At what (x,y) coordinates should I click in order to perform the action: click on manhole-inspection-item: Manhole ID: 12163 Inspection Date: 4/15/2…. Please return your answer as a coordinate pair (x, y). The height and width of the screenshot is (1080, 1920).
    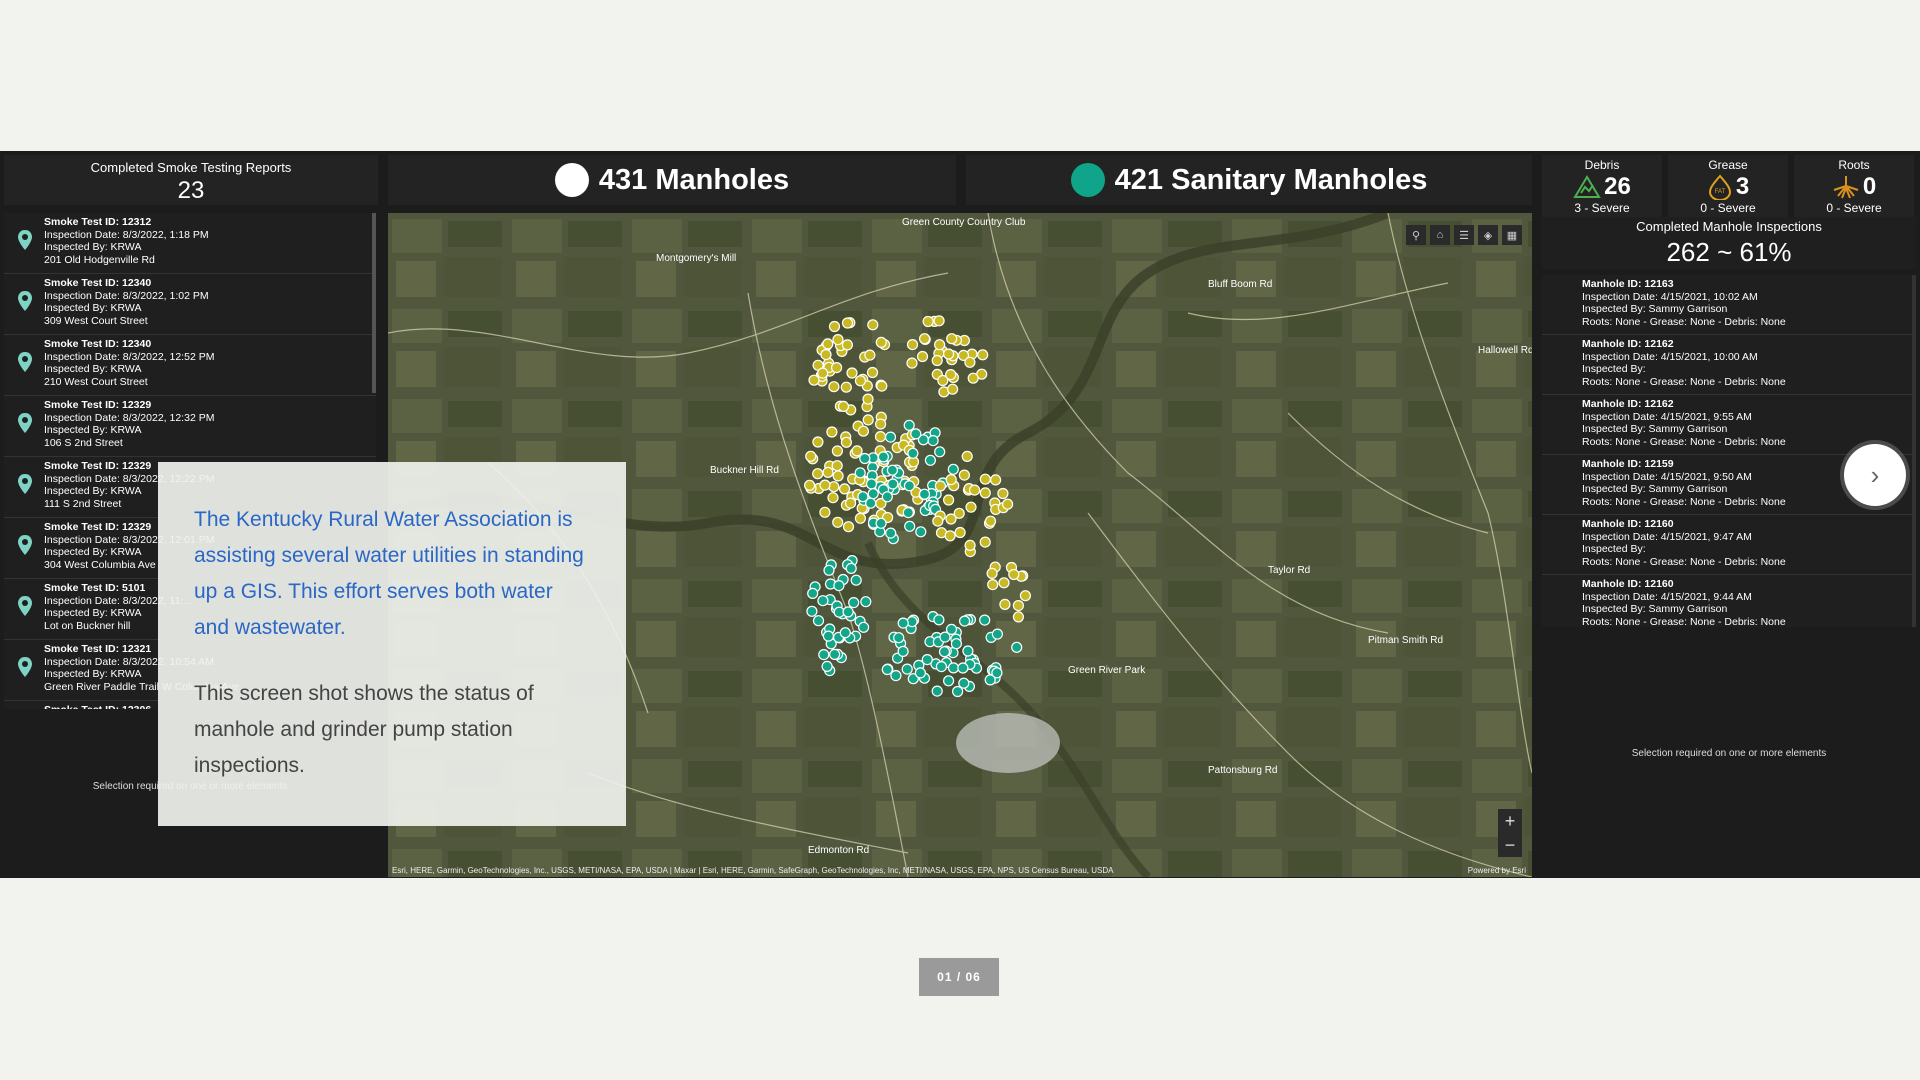
    Looking at the image, I should click on (1727, 305).